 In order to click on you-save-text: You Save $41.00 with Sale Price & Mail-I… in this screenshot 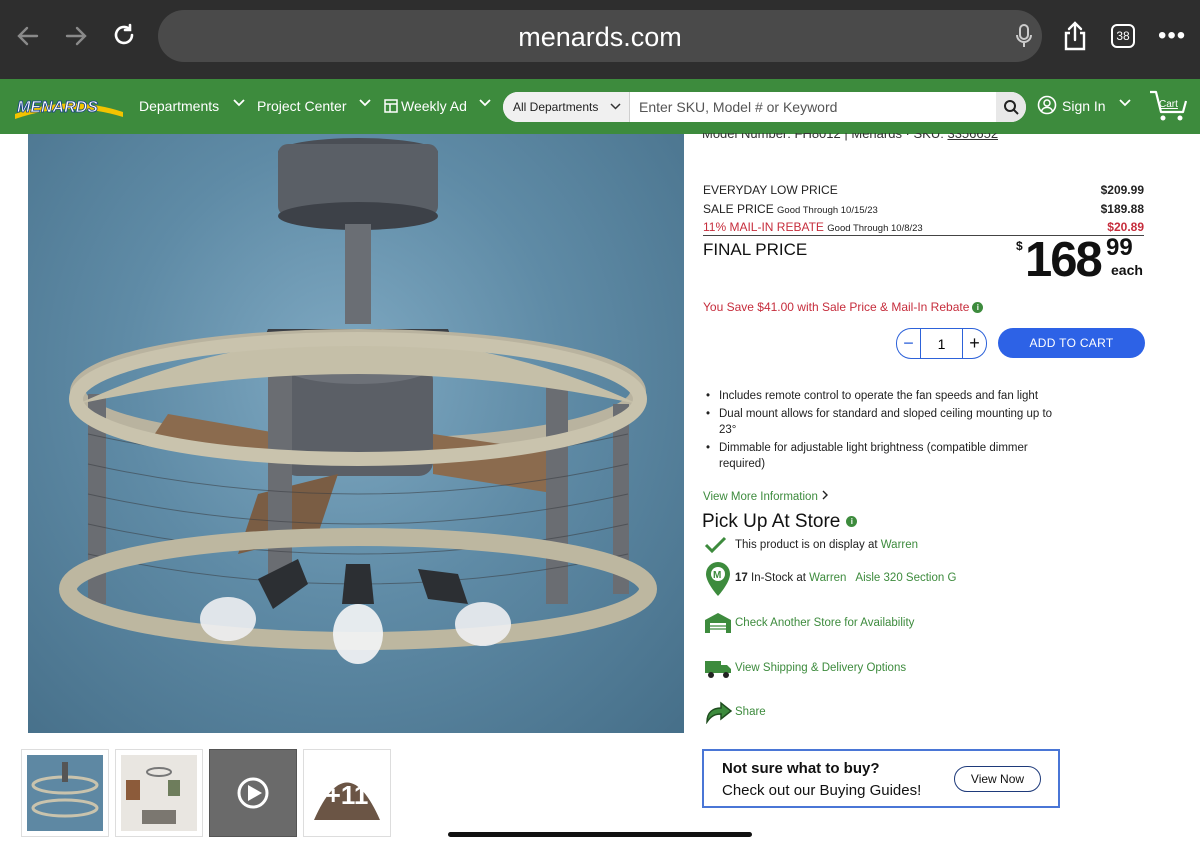, I will do `click(843, 307)`.